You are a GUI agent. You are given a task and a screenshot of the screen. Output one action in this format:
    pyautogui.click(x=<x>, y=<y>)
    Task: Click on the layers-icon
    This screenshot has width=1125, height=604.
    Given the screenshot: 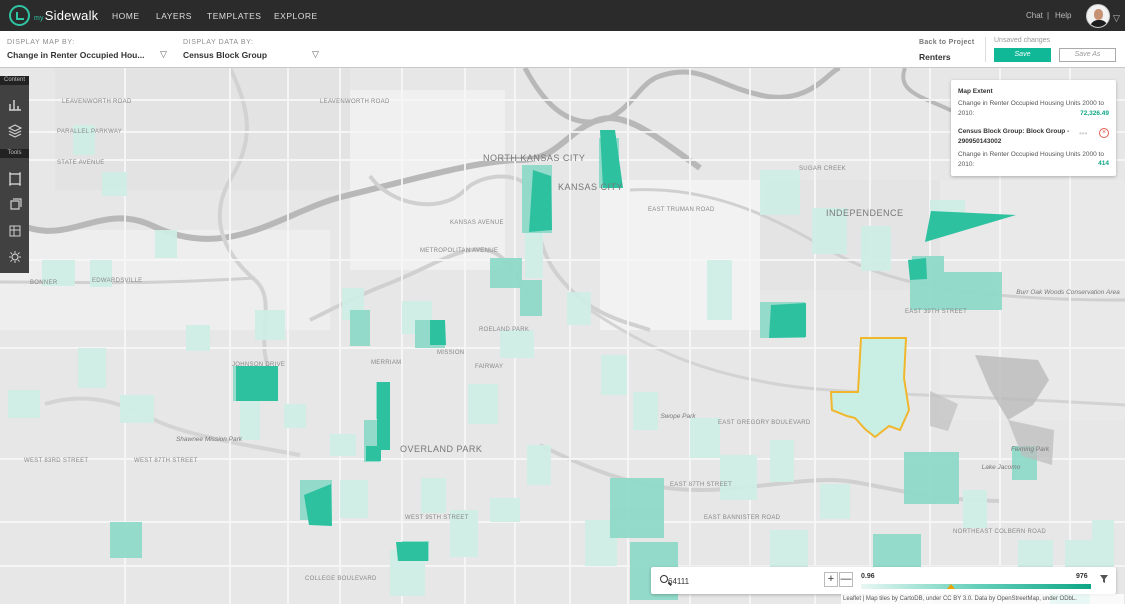 What is the action you would take?
    pyautogui.click(x=15, y=131)
    